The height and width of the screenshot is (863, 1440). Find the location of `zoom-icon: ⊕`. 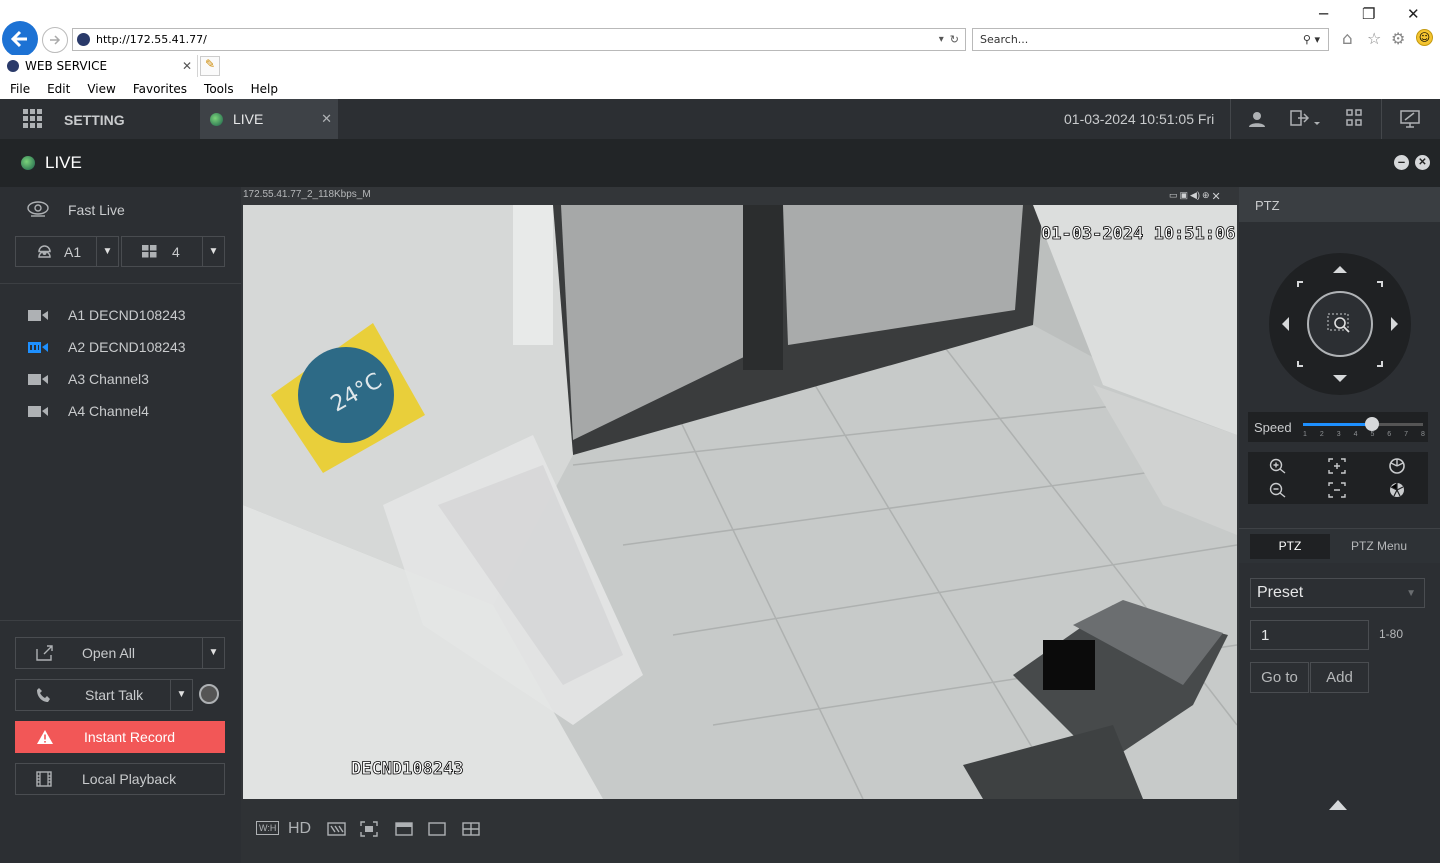

zoom-icon: ⊕ is located at coordinates (1206, 196).